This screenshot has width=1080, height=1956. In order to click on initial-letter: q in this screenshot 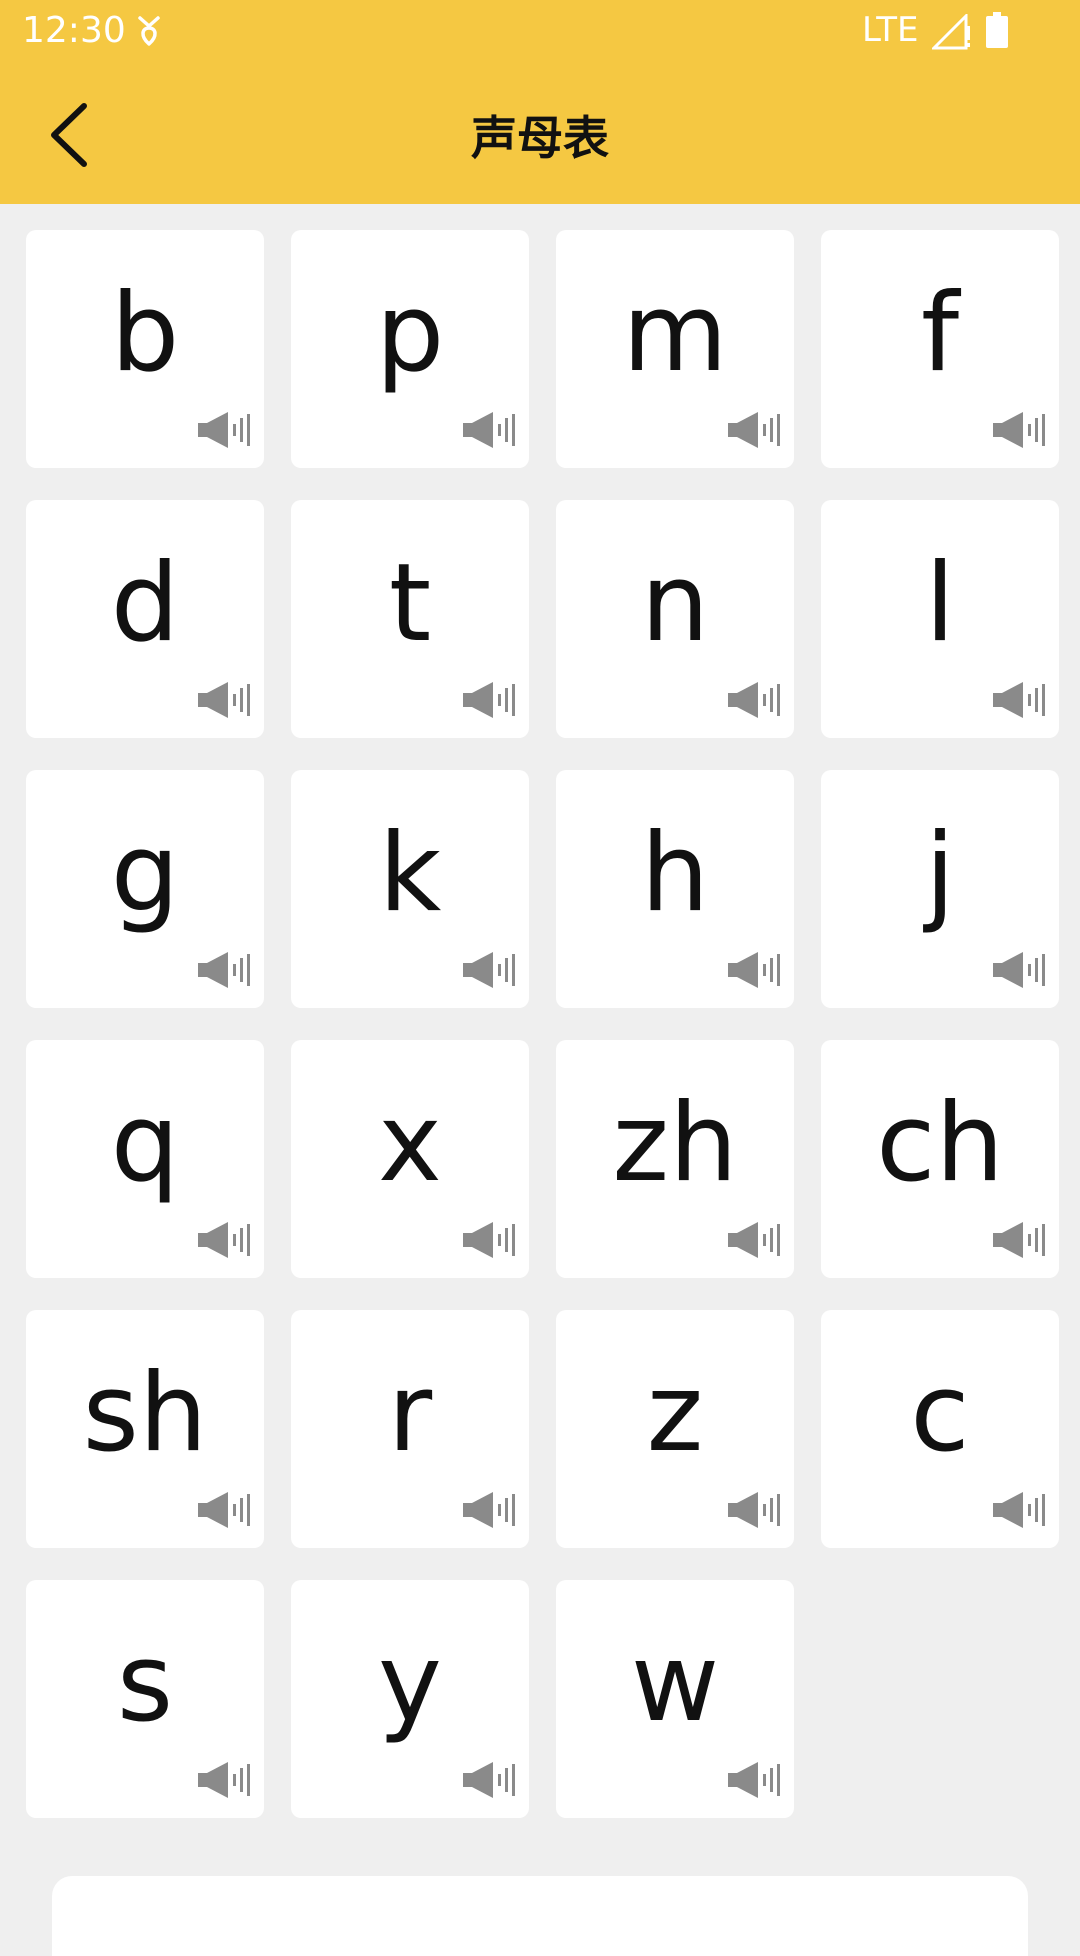, I will do `click(145, 1143)`.